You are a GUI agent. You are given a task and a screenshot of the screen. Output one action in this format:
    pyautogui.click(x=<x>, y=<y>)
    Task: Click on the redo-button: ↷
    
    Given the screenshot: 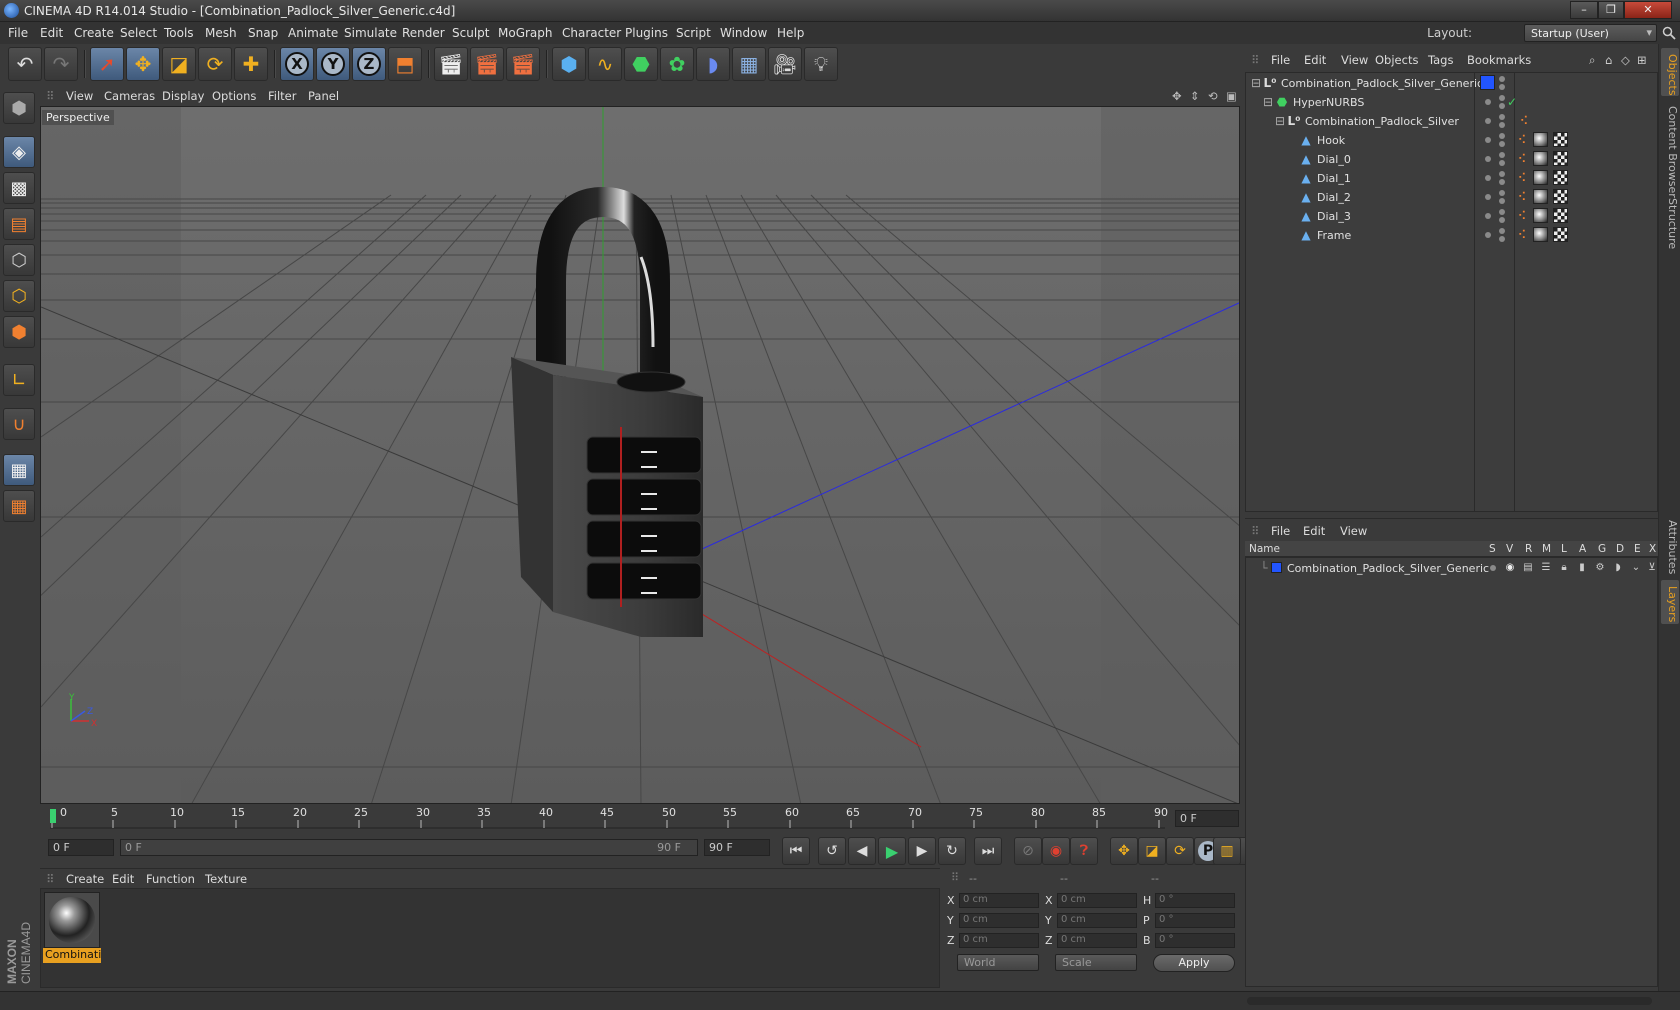 What is the action you would take?
    pyautogui.click(x=61, y=64)
    